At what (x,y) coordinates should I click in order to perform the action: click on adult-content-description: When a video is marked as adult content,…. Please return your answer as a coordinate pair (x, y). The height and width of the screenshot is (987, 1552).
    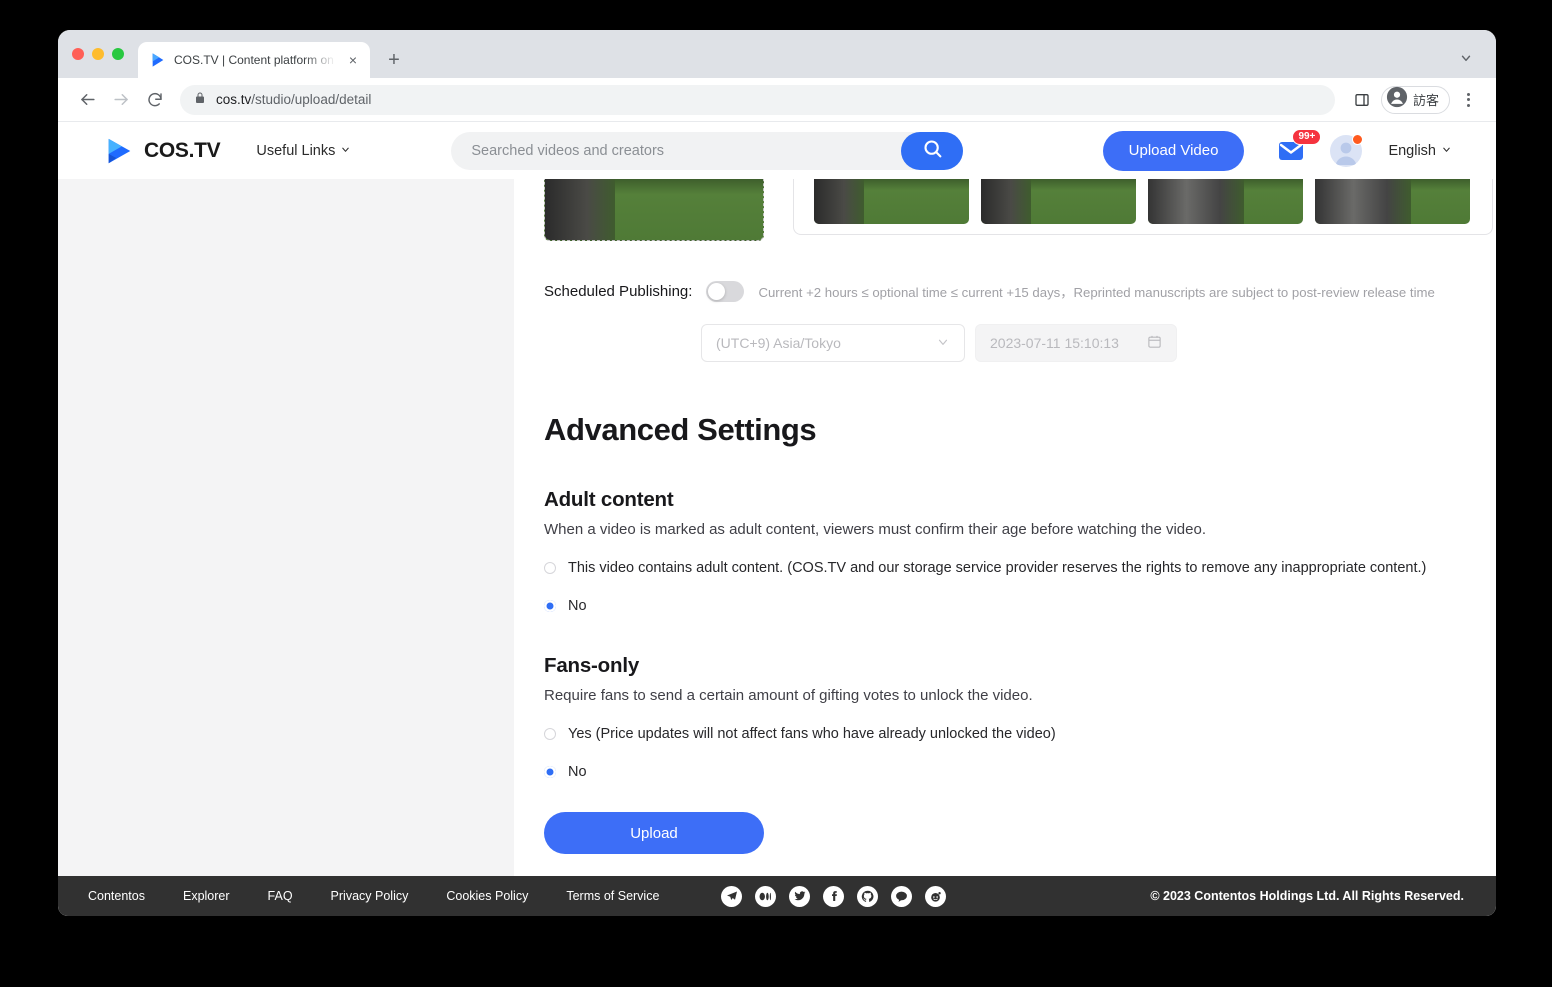
    Looking at the image, I should click on (875, 529).